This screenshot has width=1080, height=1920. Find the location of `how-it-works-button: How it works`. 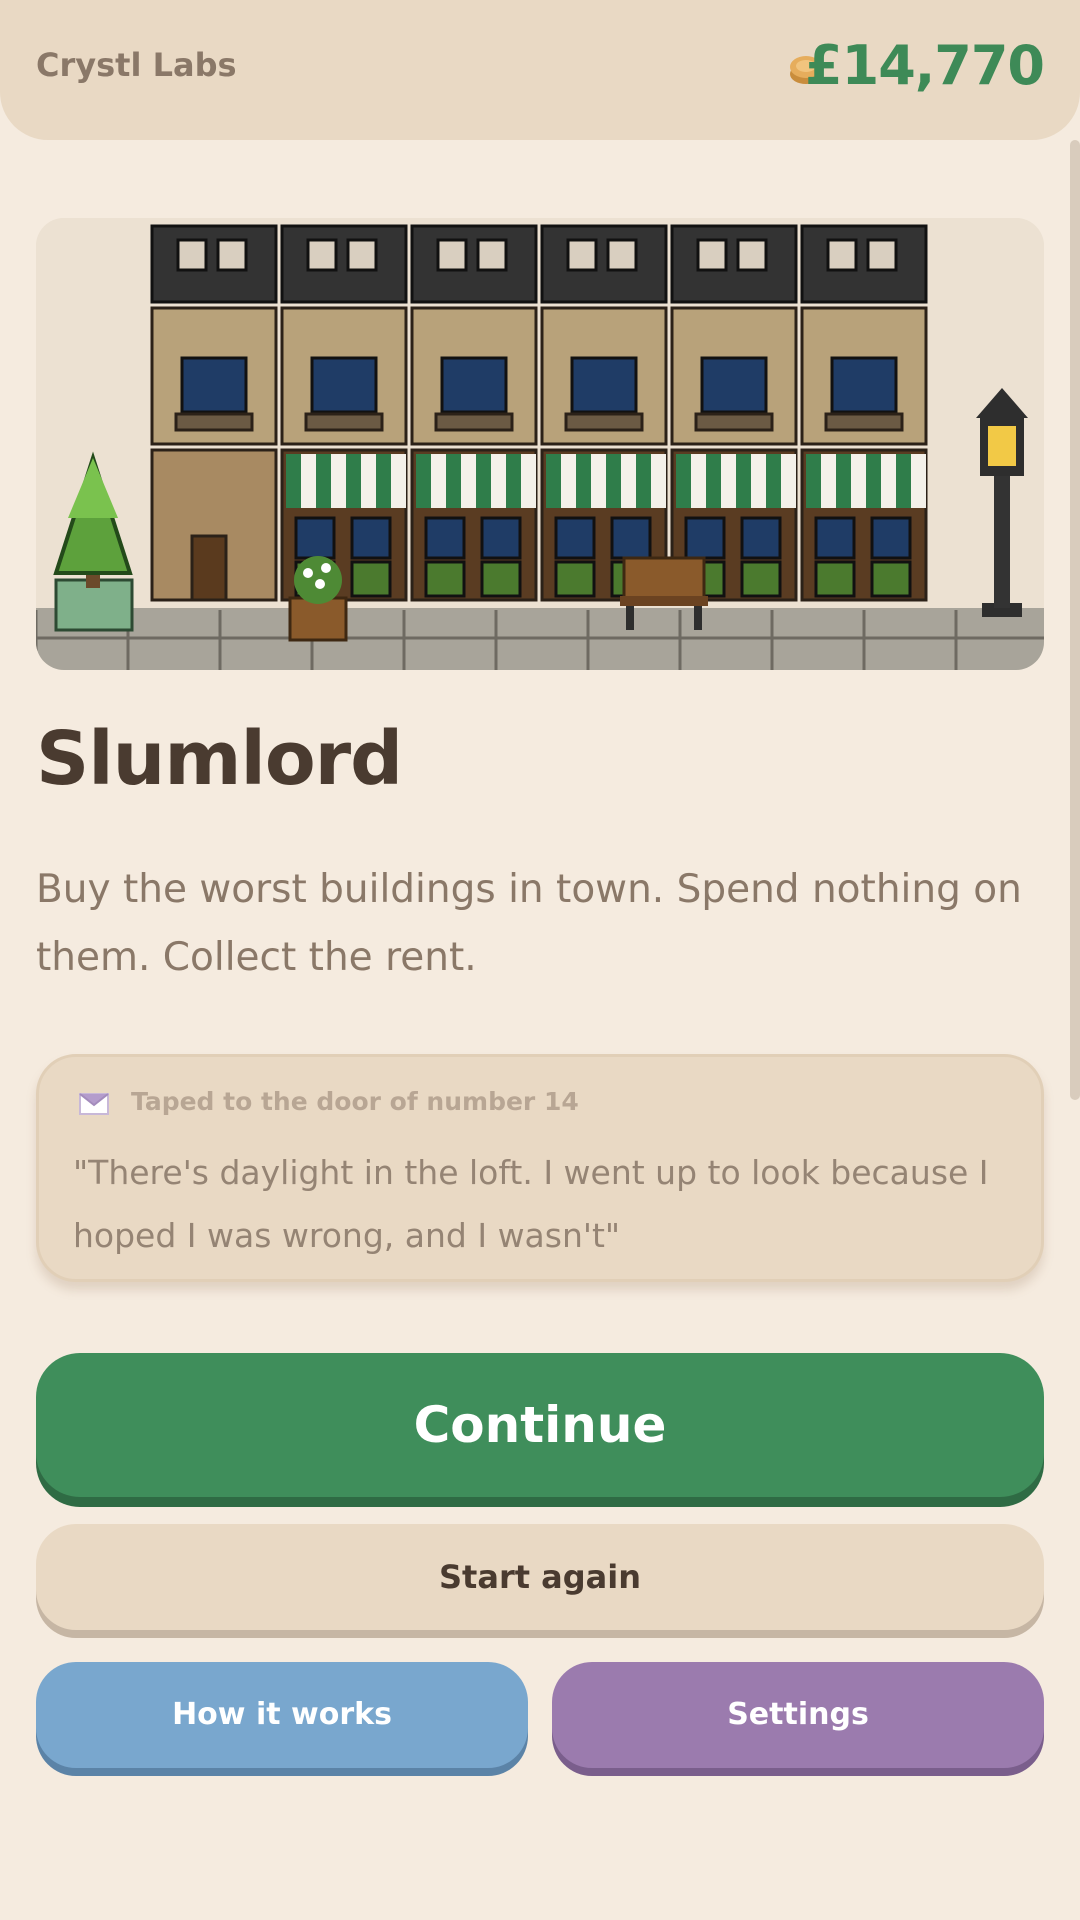

how-it-works-button: How it works is located at coordinates (282, 1715).